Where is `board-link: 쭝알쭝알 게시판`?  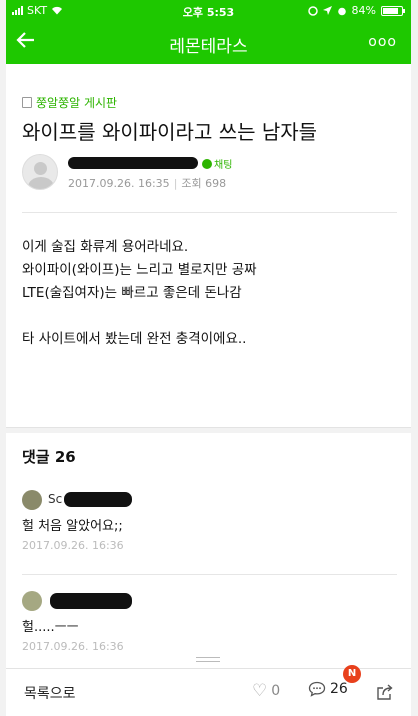
board-link: 쭝알쭝알 게시판 is located at coordinates (69, 102).